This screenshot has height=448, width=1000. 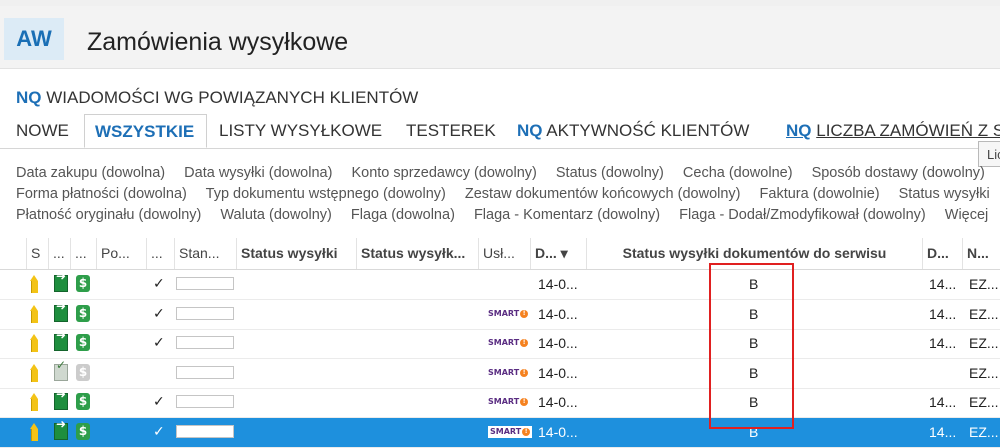 What do you see at coordinates (145, 131) in the screenshot?
I see `tab-wszystkie: WSZYSTKIE` at bounding box center [145, 131].